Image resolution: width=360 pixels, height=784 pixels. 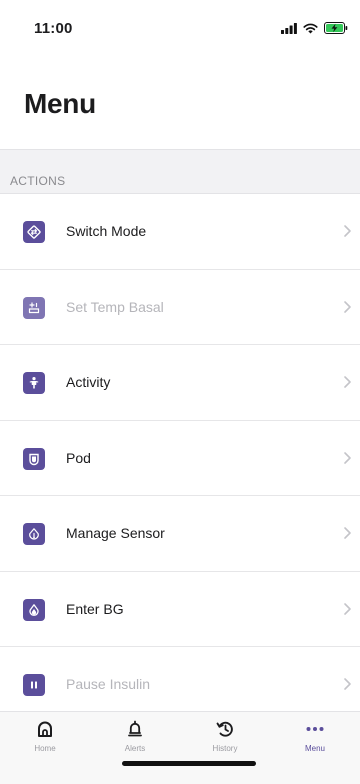 I want to click on temp-basal-icon, so click(x=34, y=307).